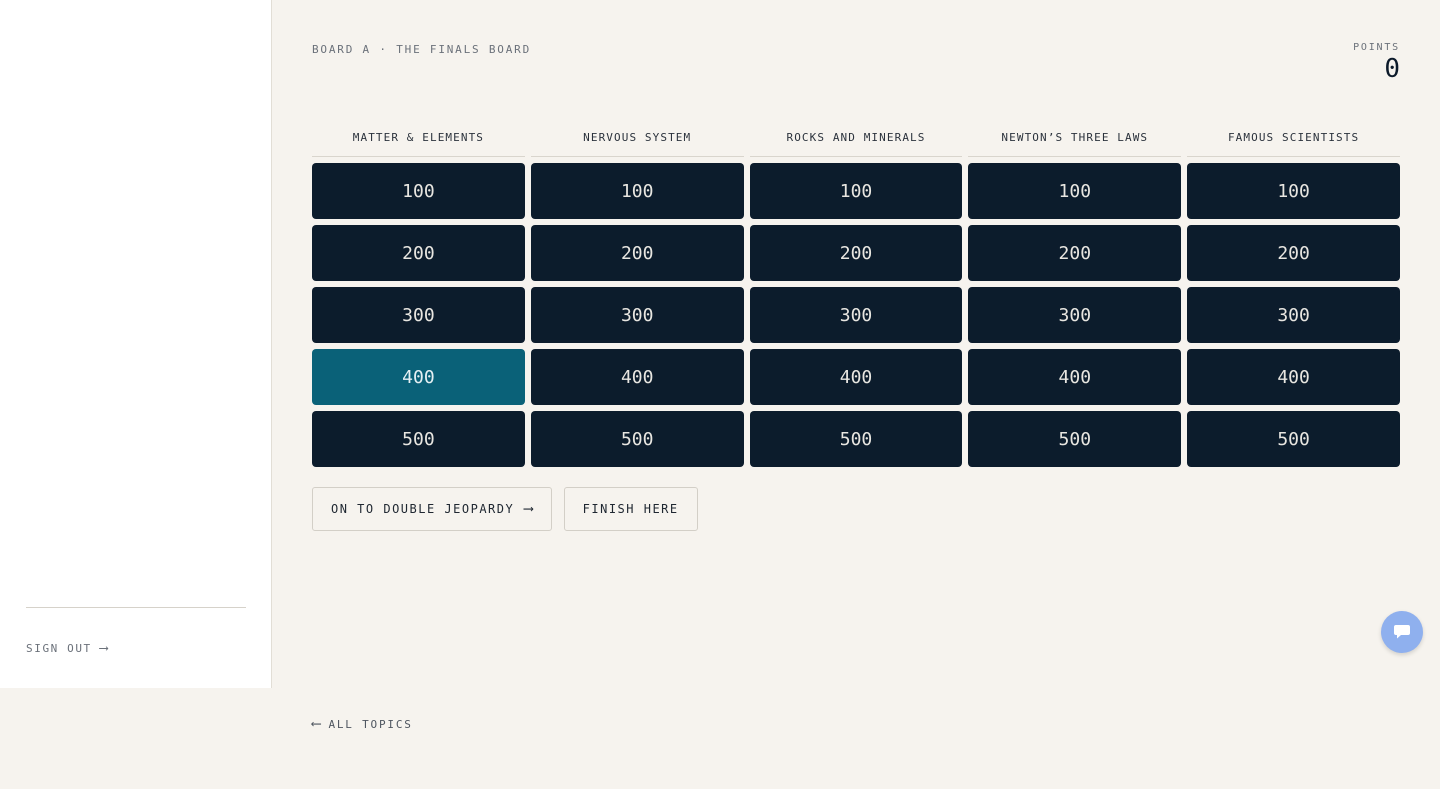 The image size is (1440, 789). Describe the element at coordinates (1376, 47) in the screenshot. I see `points-label: POINTS` at that location.